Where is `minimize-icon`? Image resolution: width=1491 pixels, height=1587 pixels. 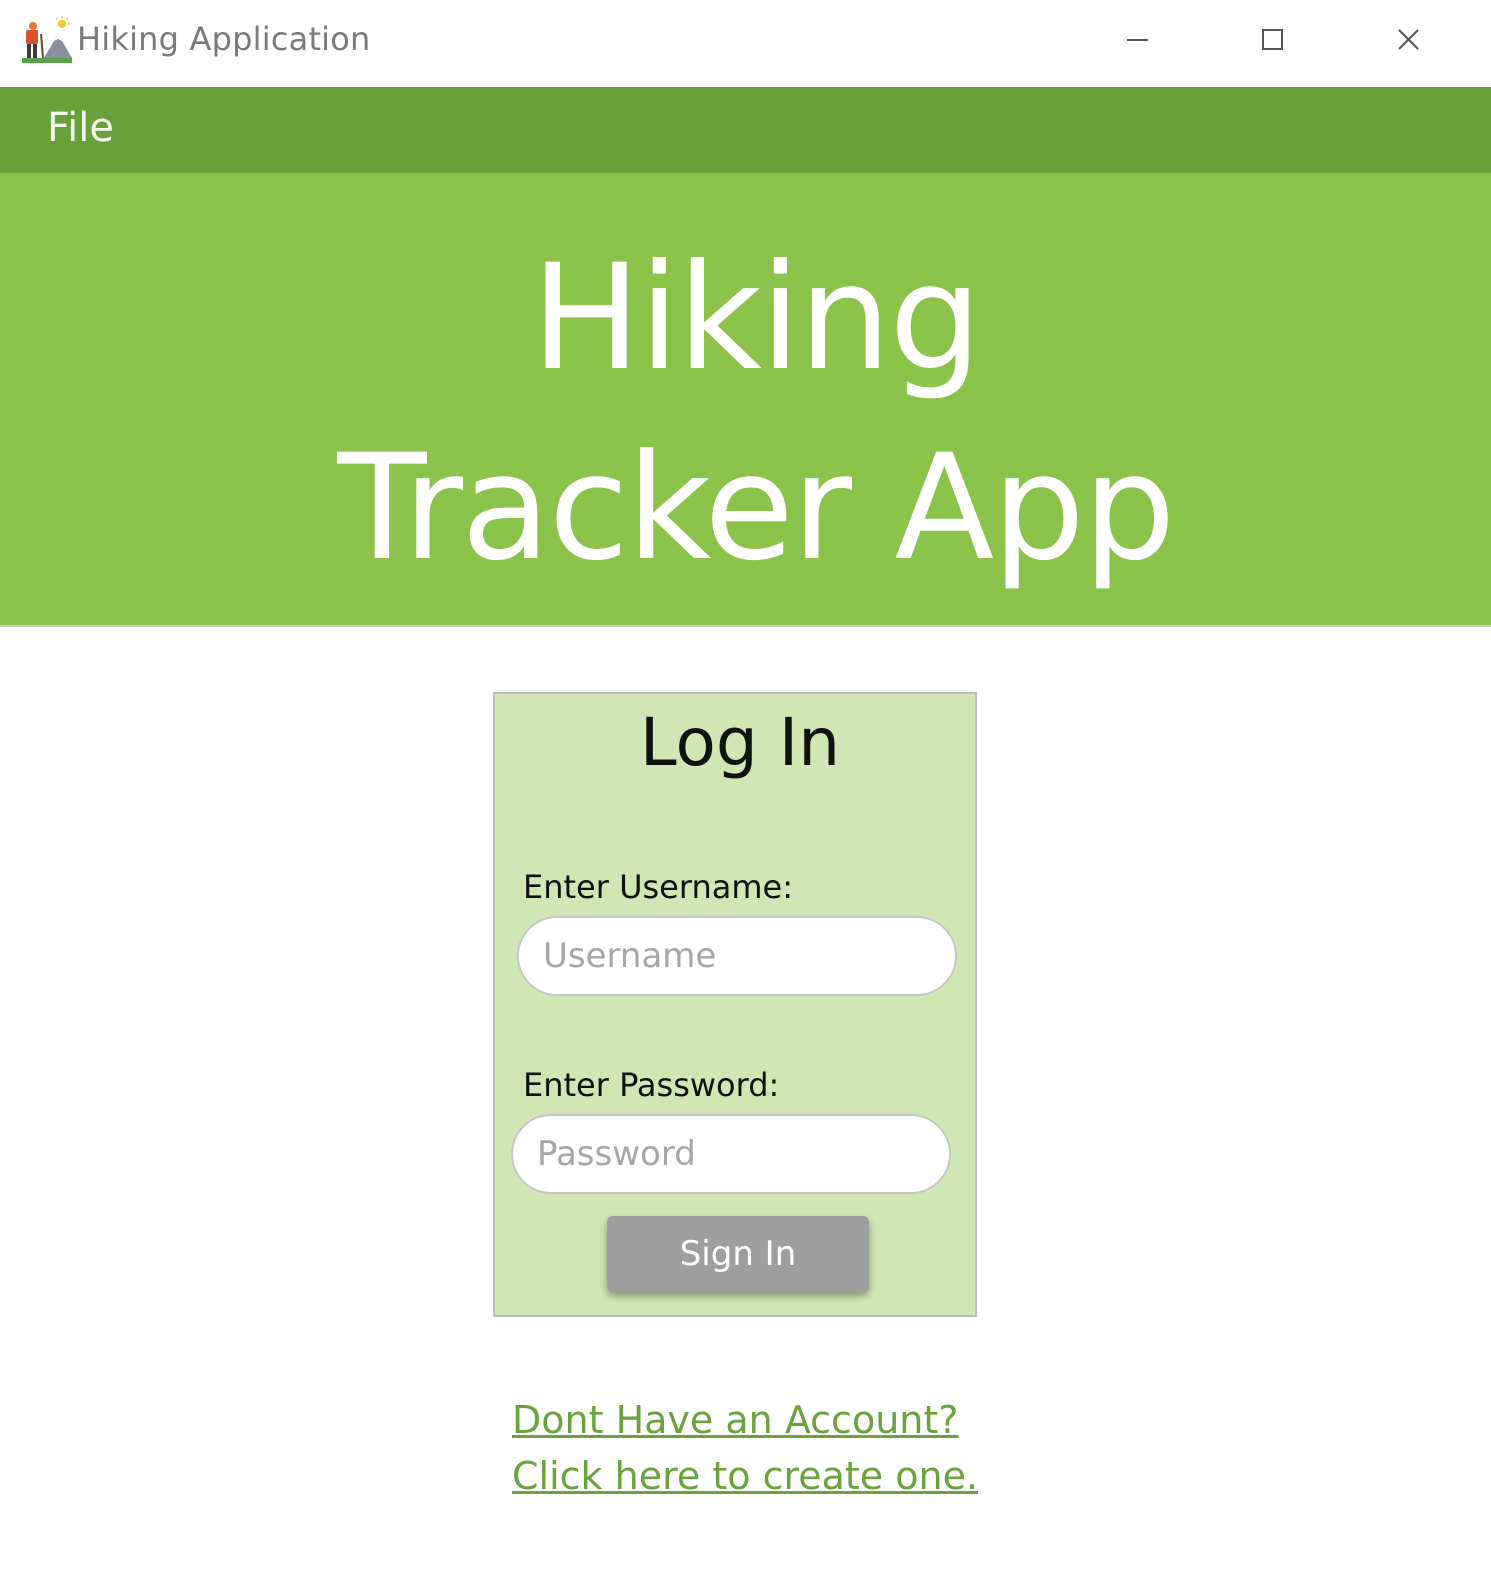
minimize-icon is located at coordinates (1137, 40).